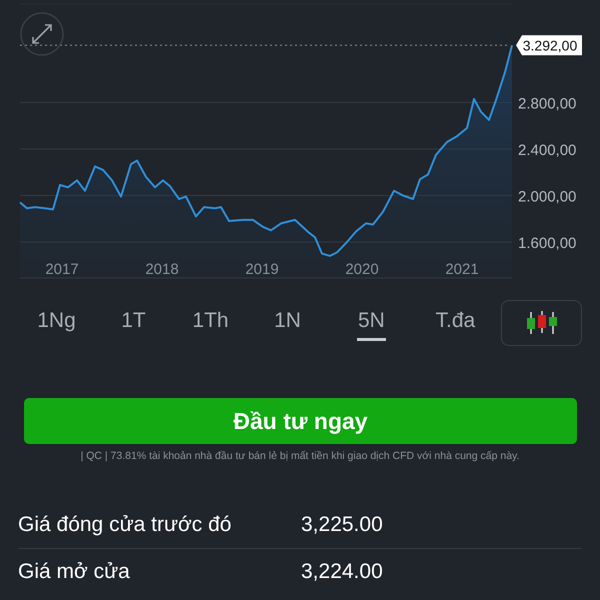 This screenshot has height=600, width=600. I want to click on price-tag: 3.292,00, so click(549, 45).